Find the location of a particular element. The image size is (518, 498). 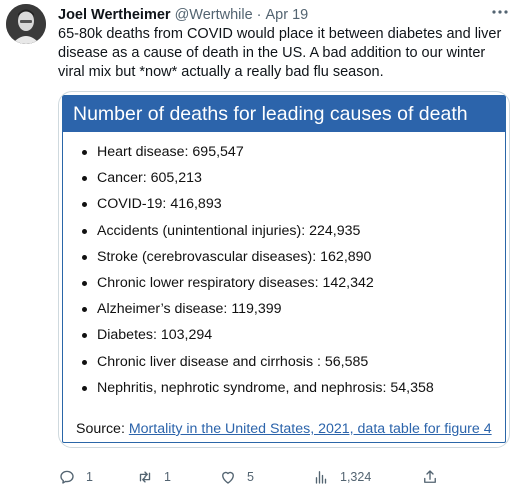

list-item: COVID-19: 416,893 is located at coordinates (284, 207).